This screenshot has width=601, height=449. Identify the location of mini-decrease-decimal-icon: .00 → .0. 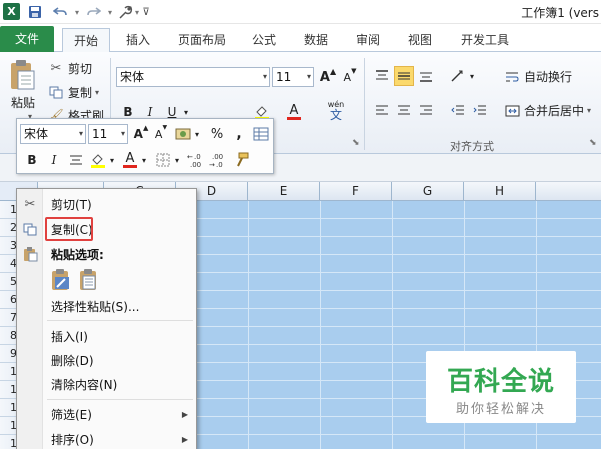
(219, 160).